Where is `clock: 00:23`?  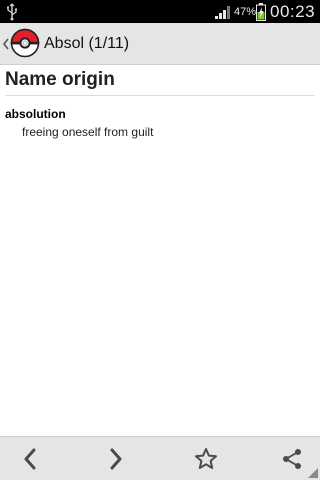 clock: 00:23 is located at coordinates (293, 11).